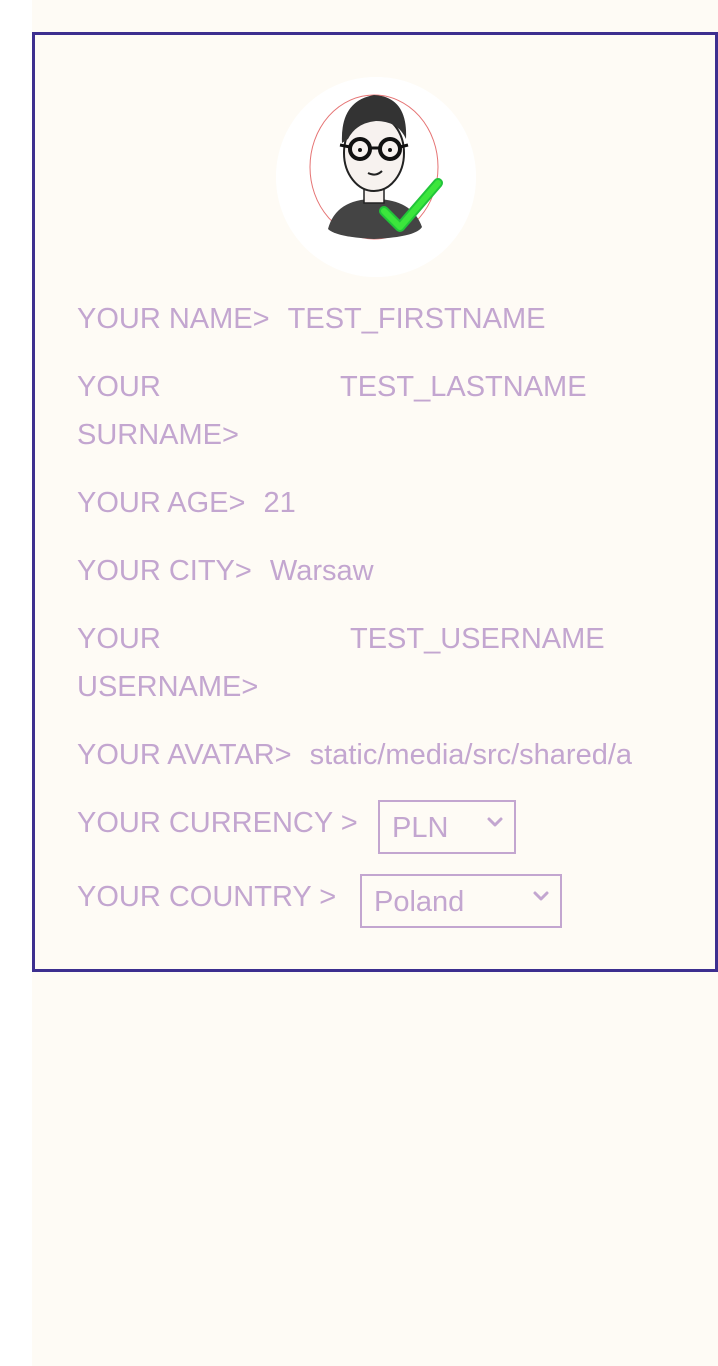  Describe the element at coordinates (420, 828) in the screenshot. I see `currency-selected-value: PLN` at that location.